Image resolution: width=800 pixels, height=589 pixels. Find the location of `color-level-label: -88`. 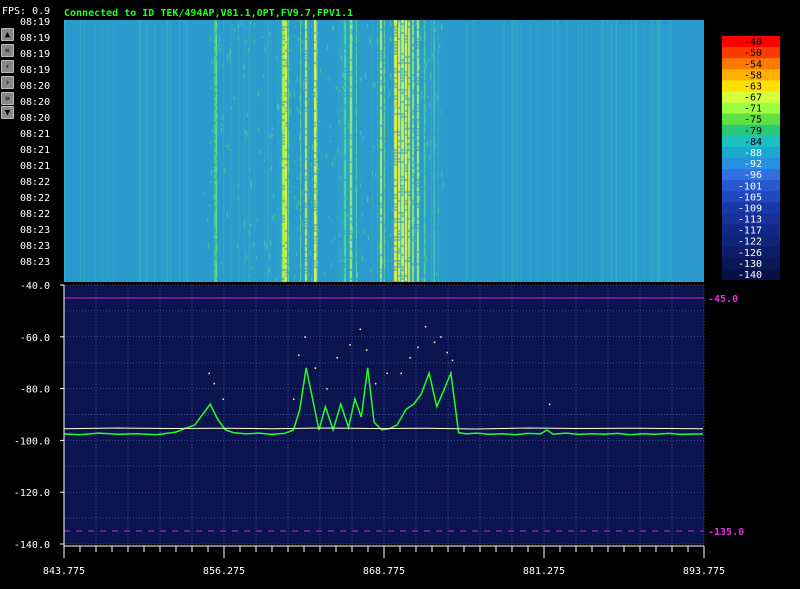

color-level-label: -88 is located at coordinates (753, 153).